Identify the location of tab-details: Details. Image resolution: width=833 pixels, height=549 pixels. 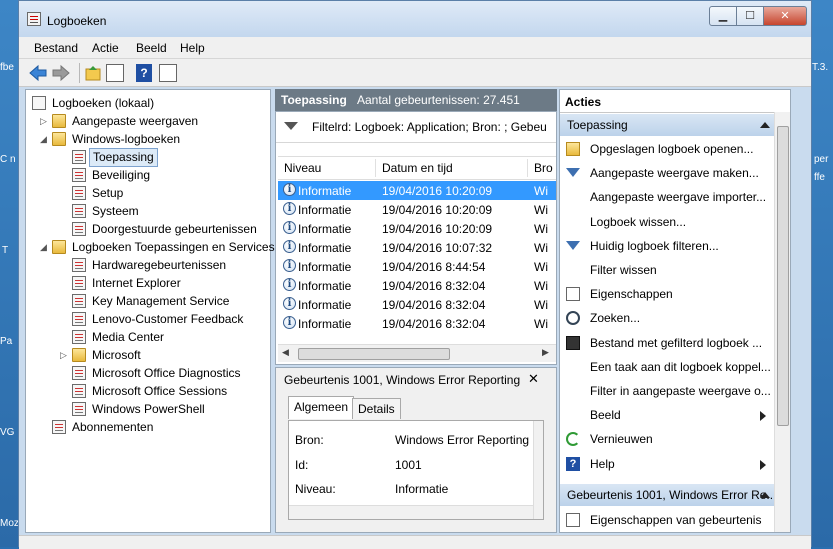
(376, 408).